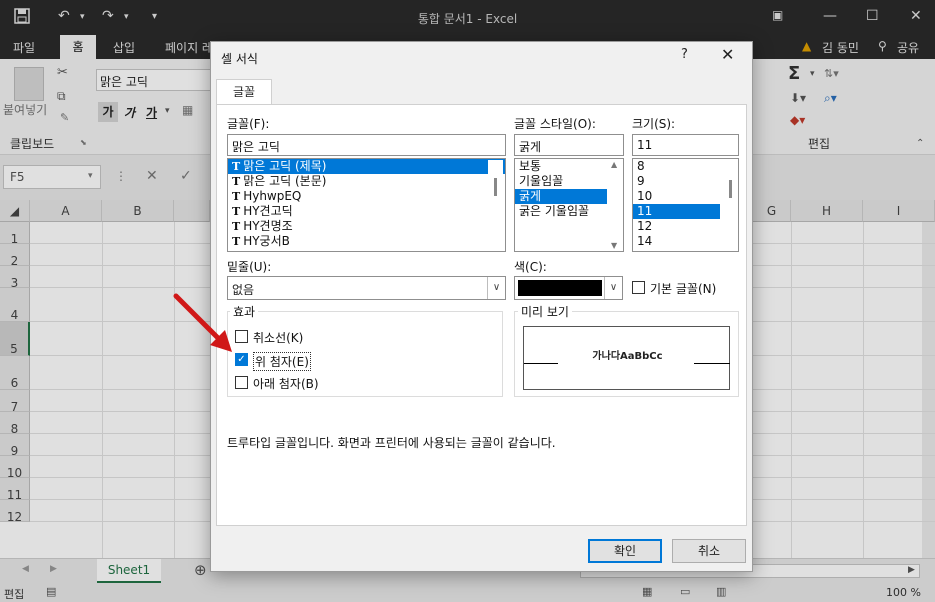 This screenshot has width=935, height=602. I want to click on subscript-label: 아래 첨자(B), so click(286, 383).